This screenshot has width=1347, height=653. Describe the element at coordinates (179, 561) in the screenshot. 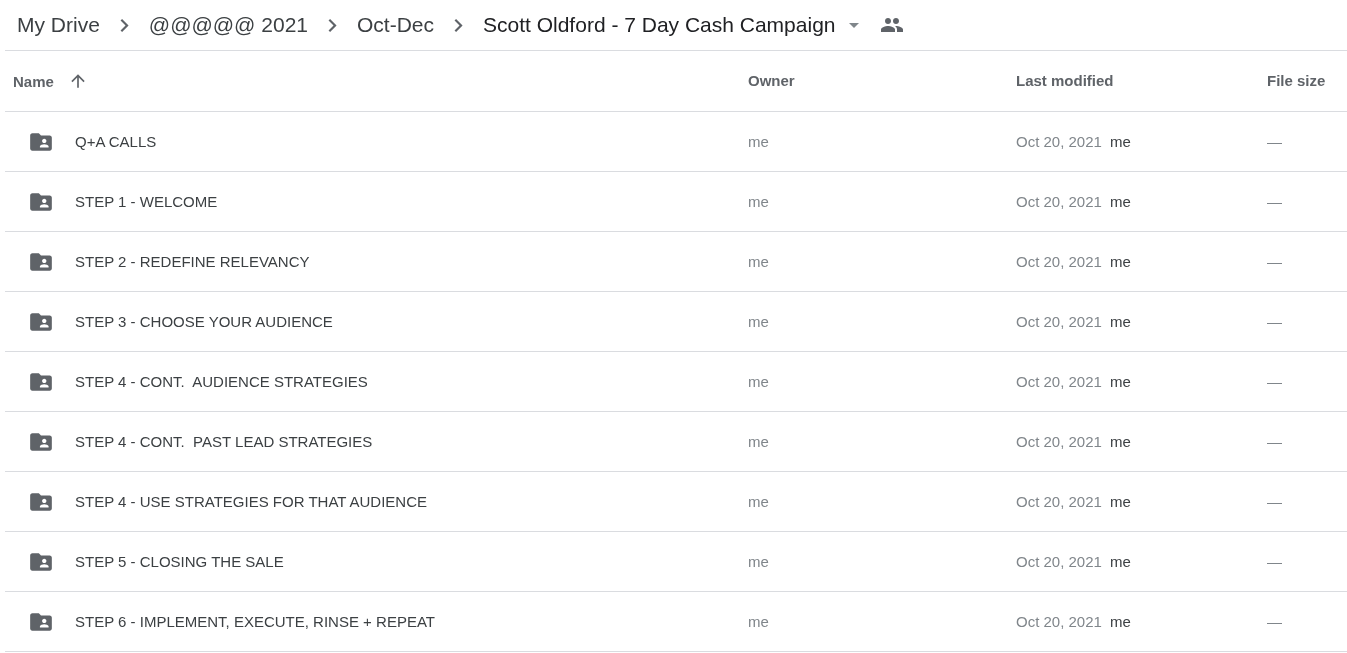

I see `file-name: STEP 5 - CLOSING THE SALE` at that location.